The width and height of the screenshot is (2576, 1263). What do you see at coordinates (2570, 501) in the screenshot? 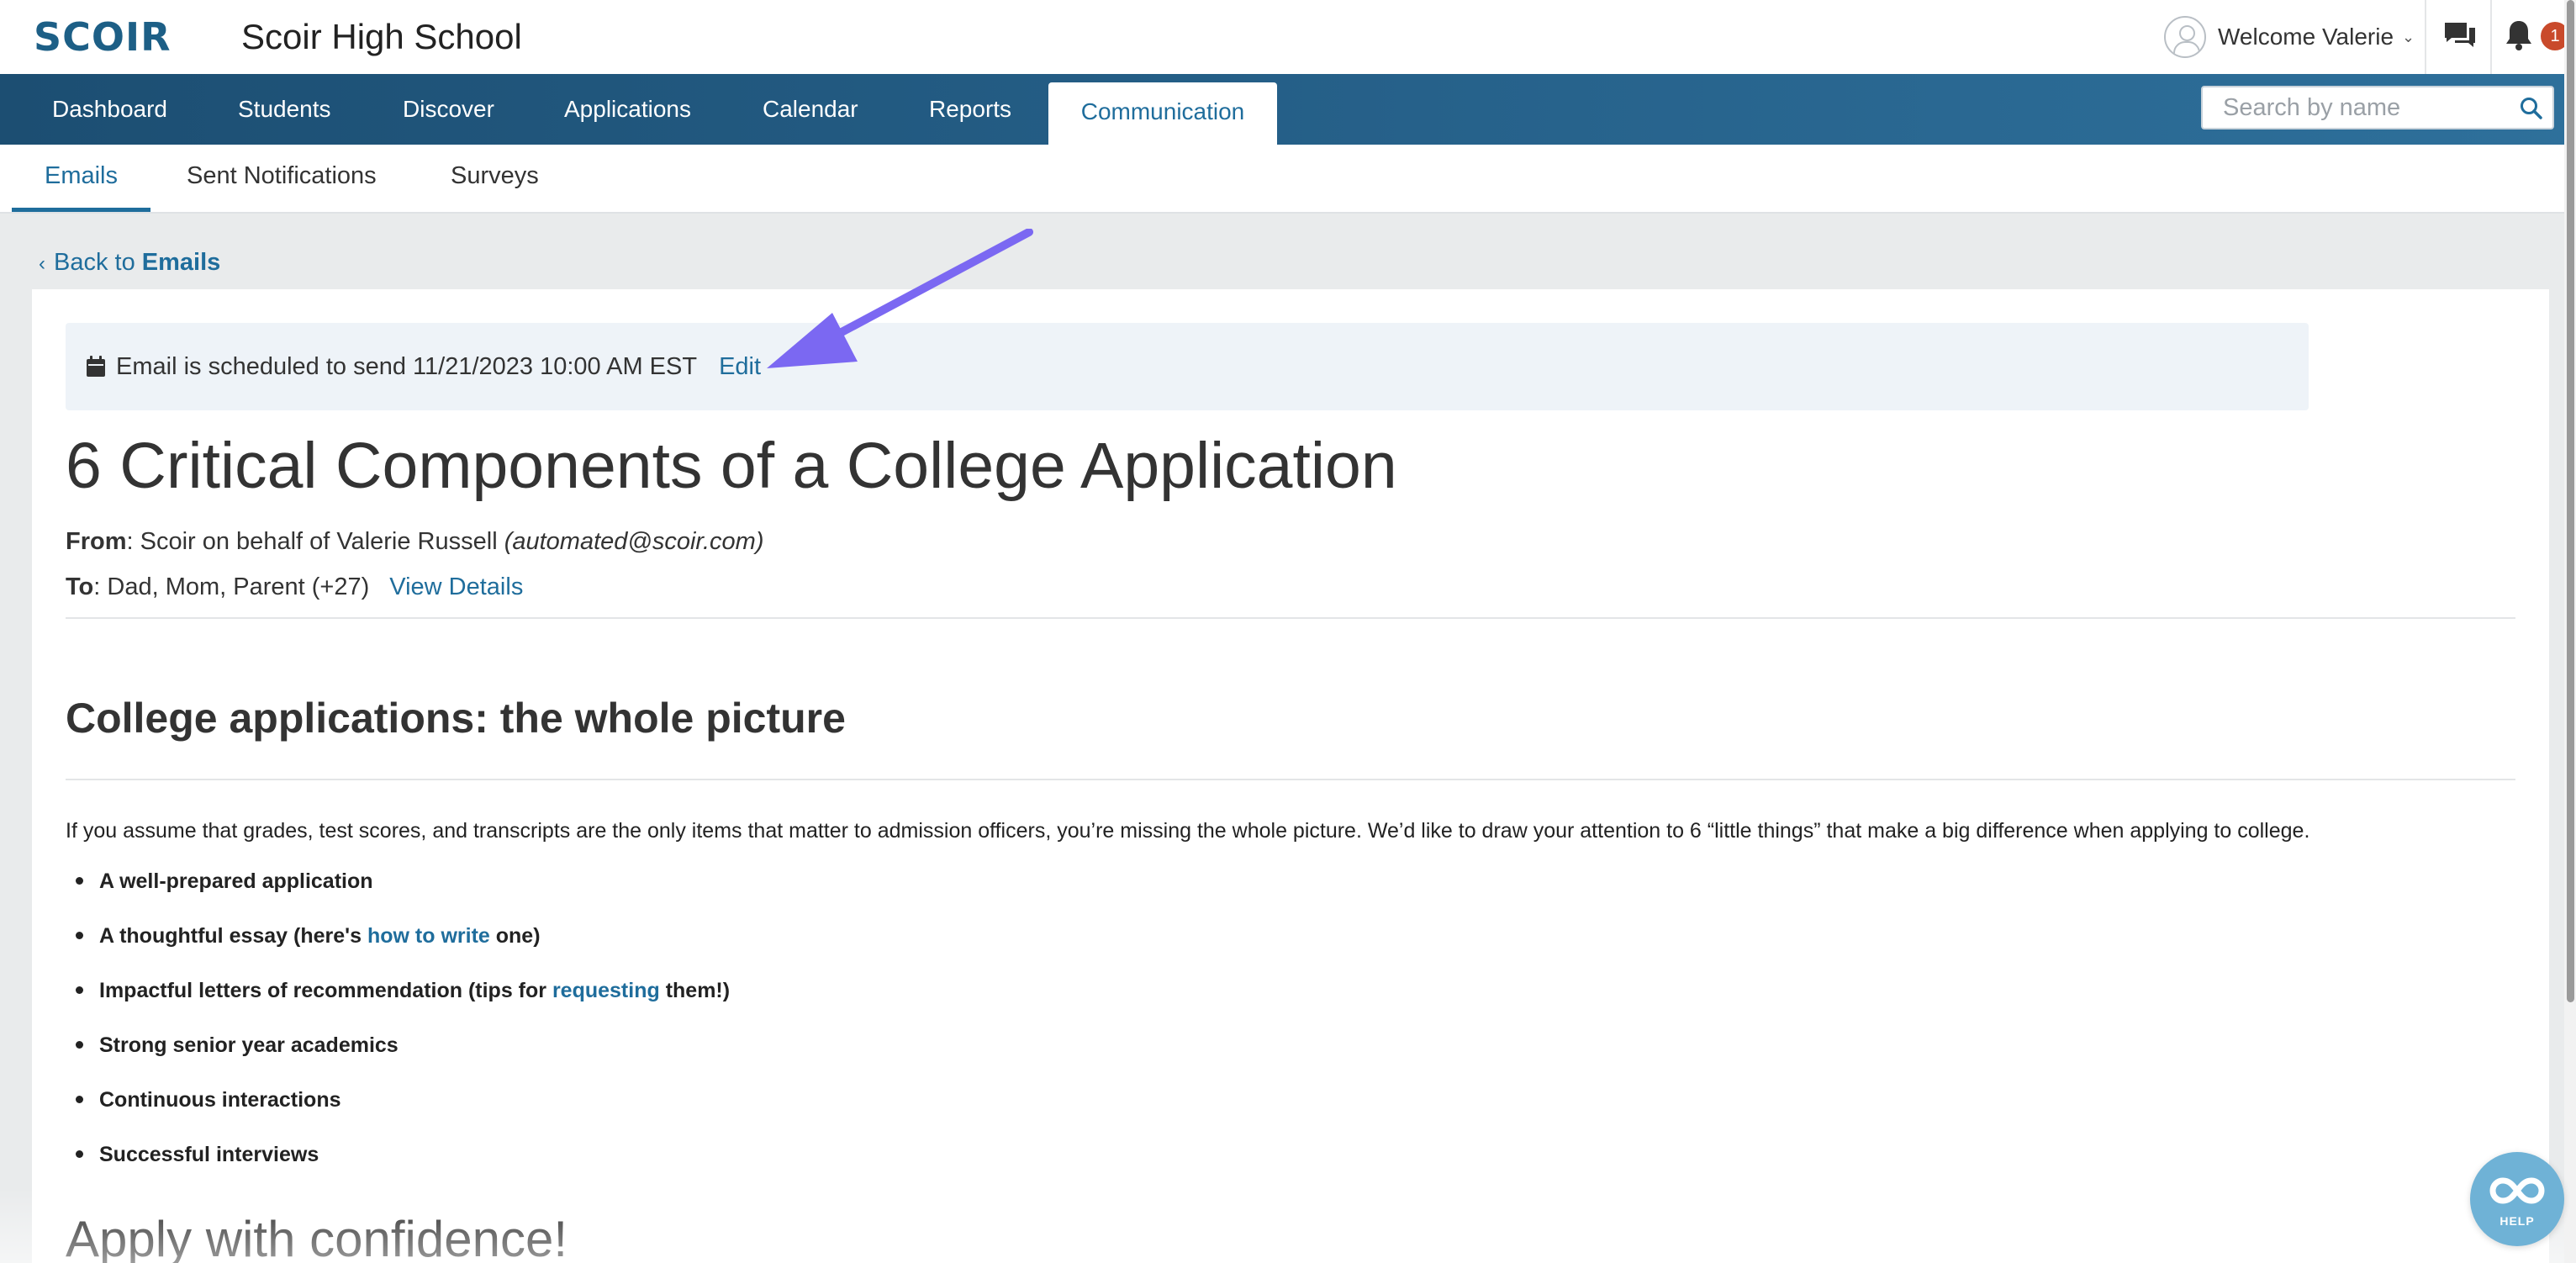
I see `scrollbar-thumb` at bounding box center [2570, 501].